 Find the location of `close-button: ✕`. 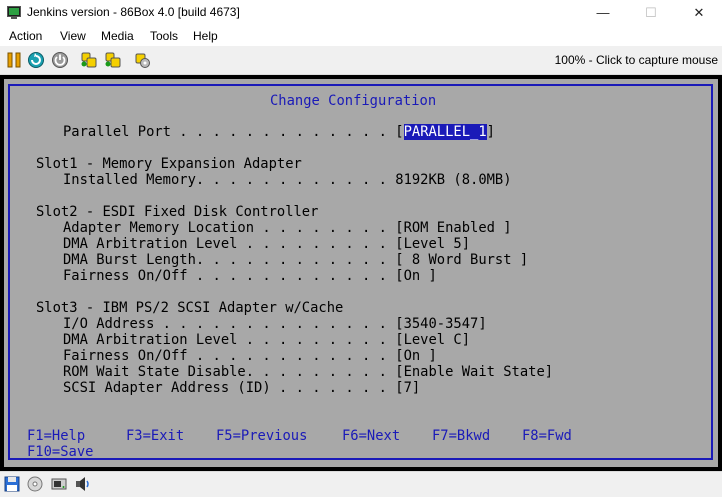

close-button: ✕ is located at coordinates (699, 13).